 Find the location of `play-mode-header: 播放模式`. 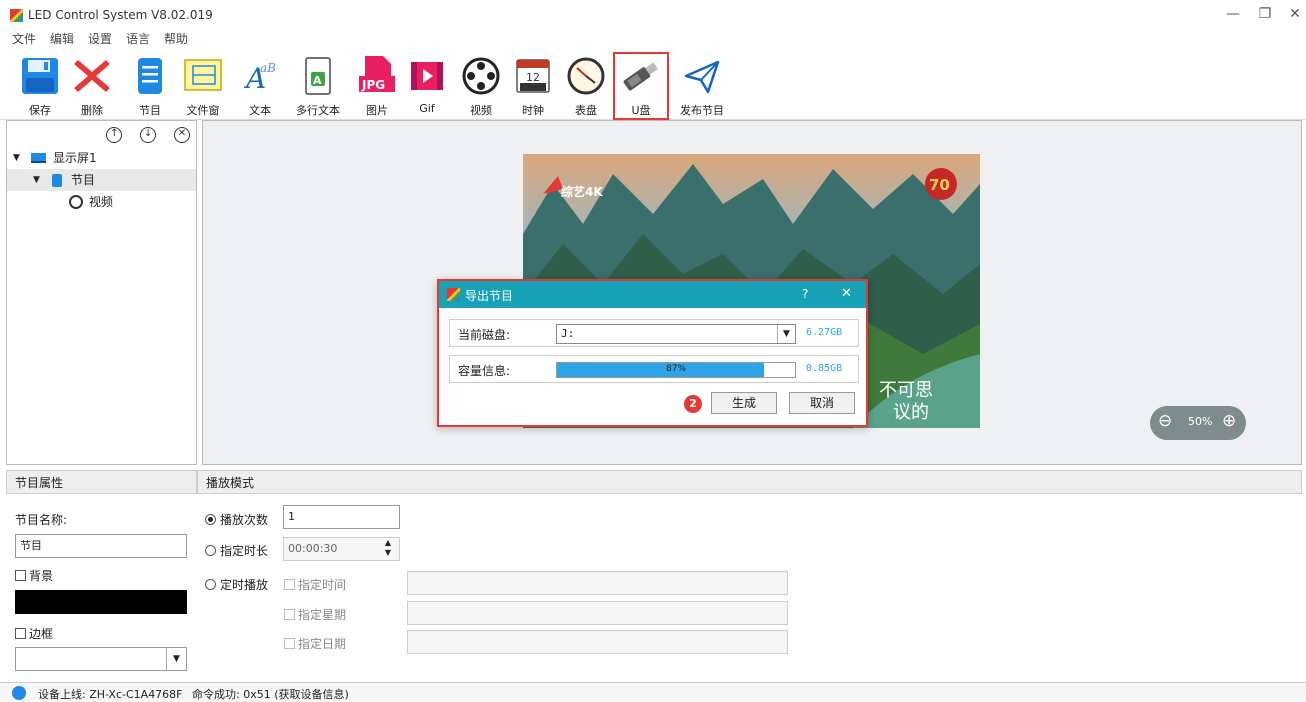

play-mode-header: 播放模式 is located at coordinates (749, 482).